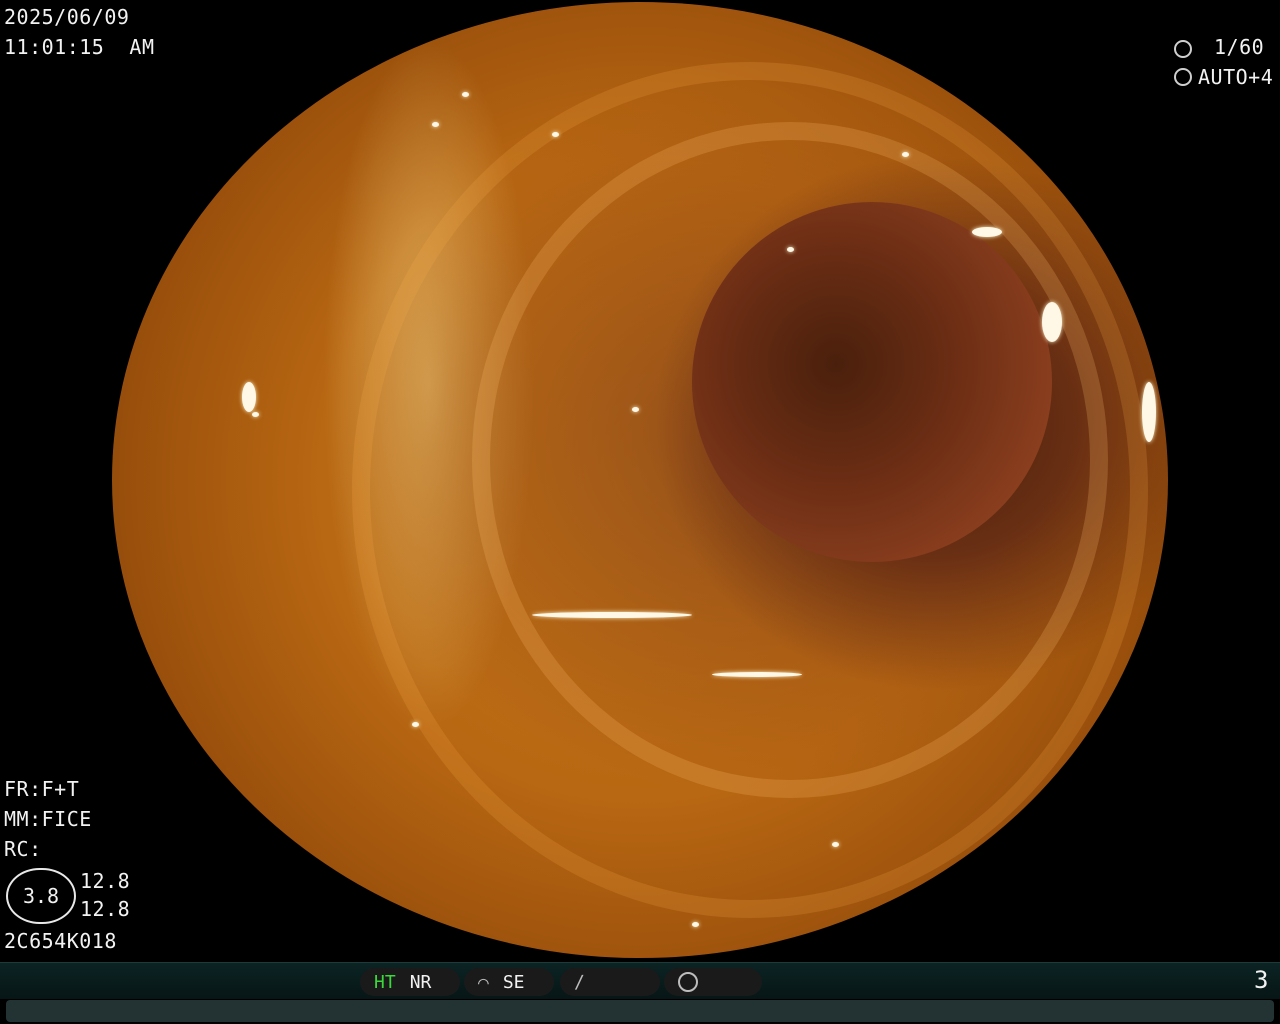  I want to click on aperture-icon, so click(1183, 77).